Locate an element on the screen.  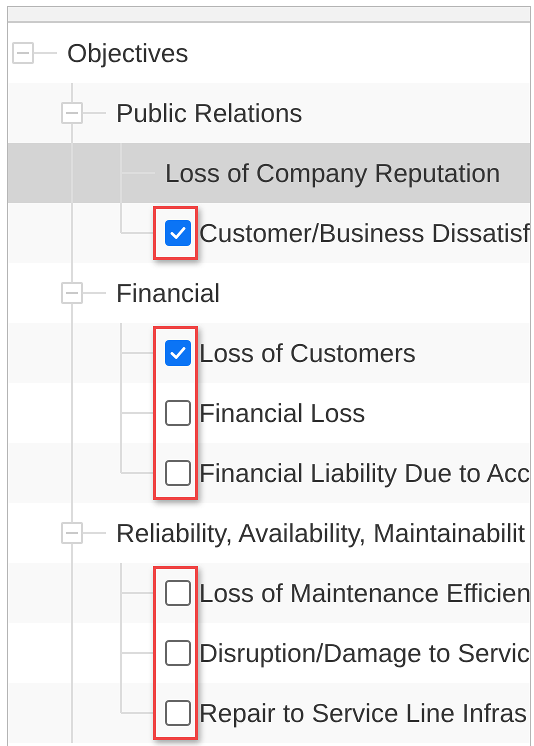
node-label: Objectives is located at coordinates (127, 53).